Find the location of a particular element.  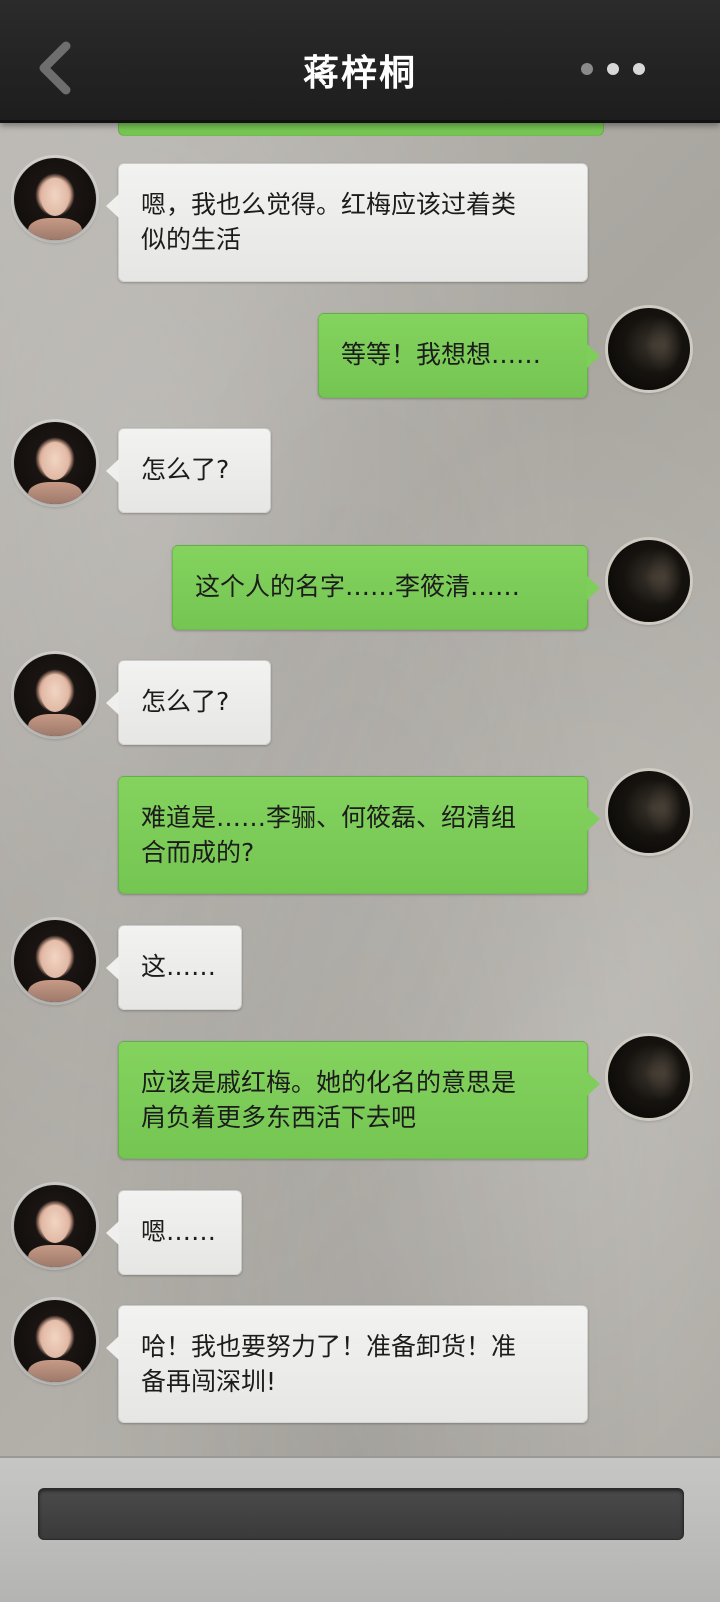

message-input-box is located at coordinates (361, 1514).